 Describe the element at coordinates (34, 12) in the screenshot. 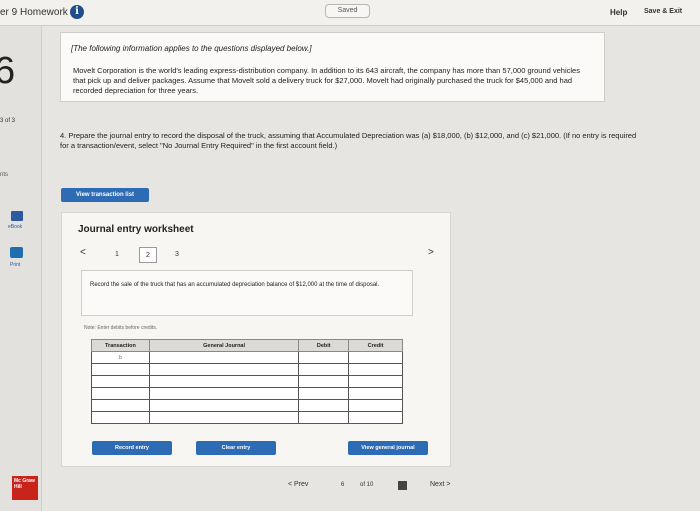

I see `homework-title: er 9 Homework` at that location.